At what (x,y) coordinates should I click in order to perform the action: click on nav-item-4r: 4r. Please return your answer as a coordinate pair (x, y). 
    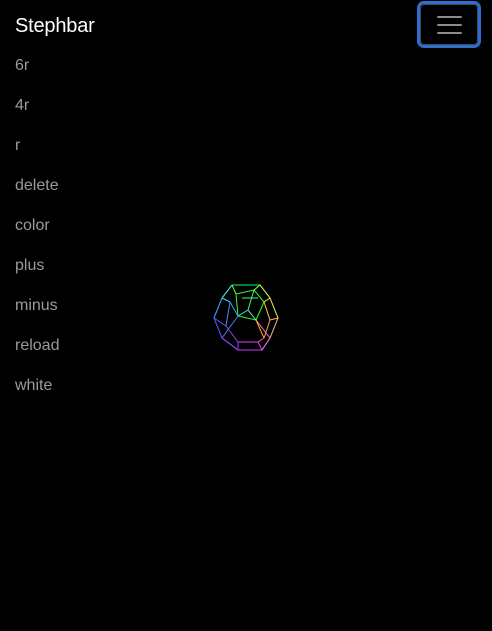
    Looking at the image, I should click on (37, 106).